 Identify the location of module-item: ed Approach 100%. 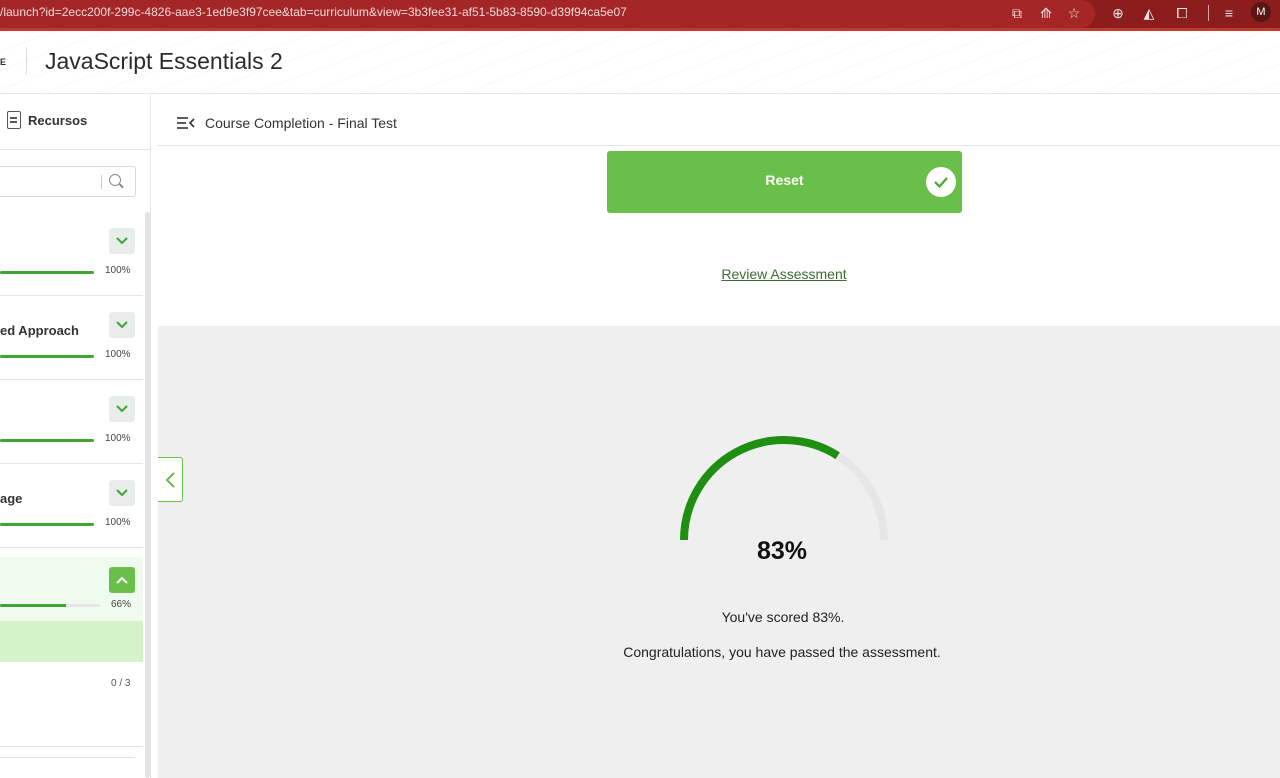
(71, 338).